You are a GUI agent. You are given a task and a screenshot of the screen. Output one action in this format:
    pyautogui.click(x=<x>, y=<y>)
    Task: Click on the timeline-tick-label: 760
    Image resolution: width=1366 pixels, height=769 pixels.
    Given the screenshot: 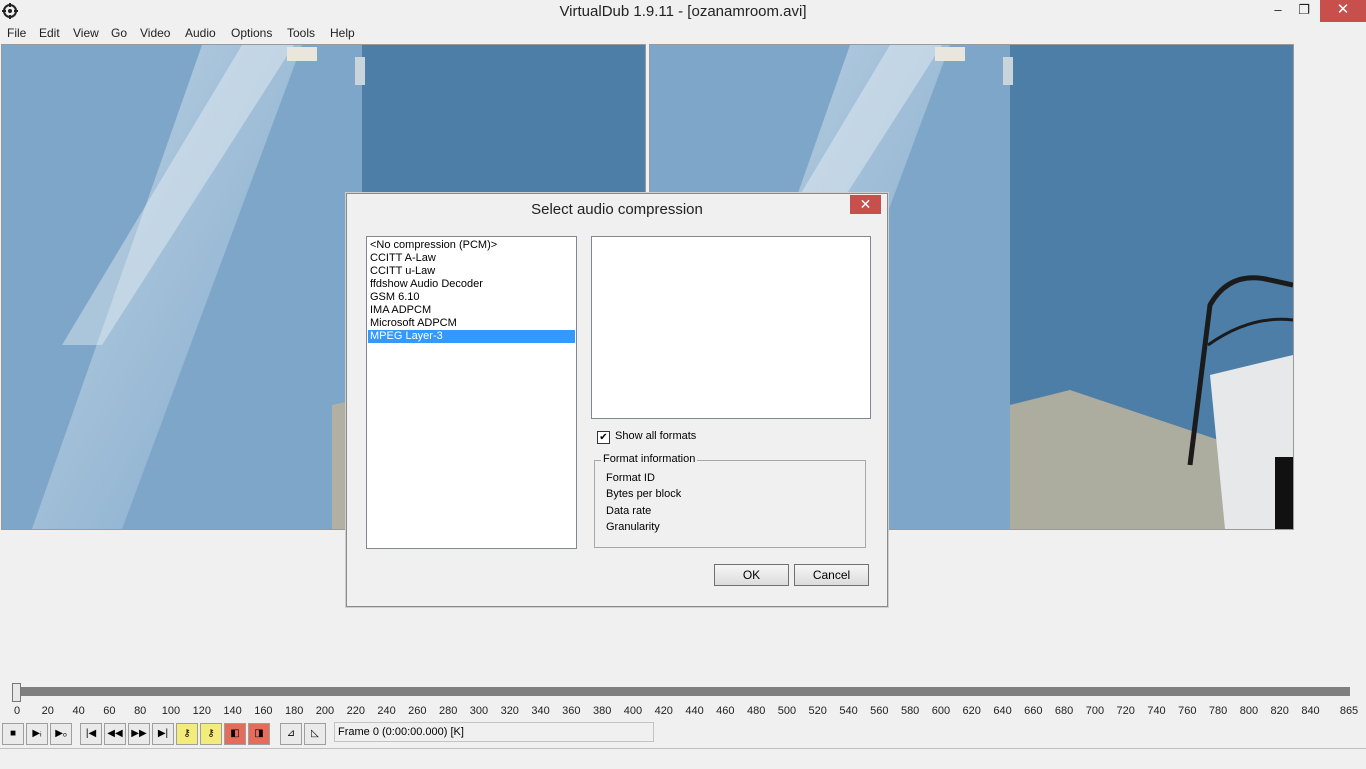 What is the action you would take?
    pyautogui.click(x=1187, y=711)
    